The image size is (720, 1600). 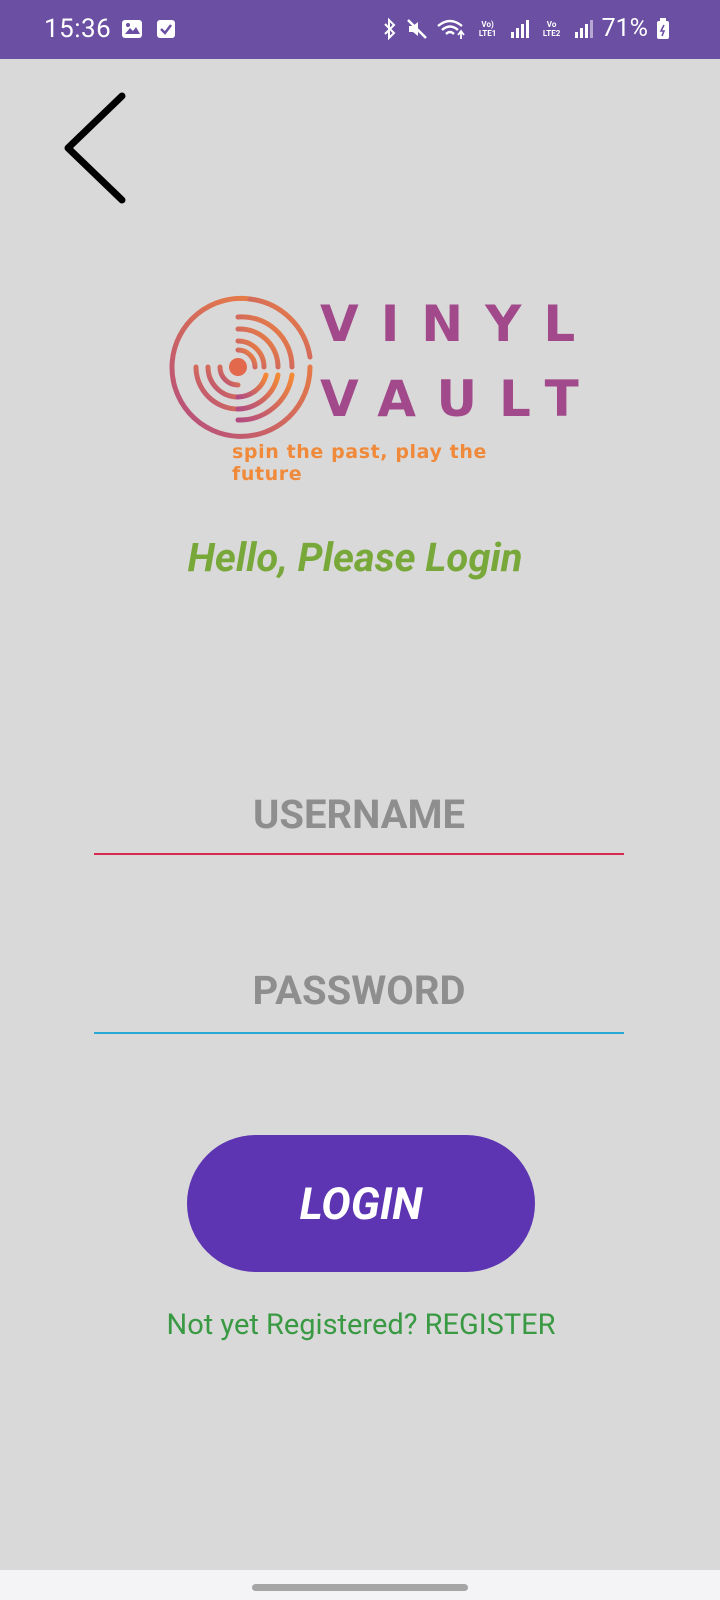 I want to click on vinyl-logo-icon, so click(x=241, y=367).